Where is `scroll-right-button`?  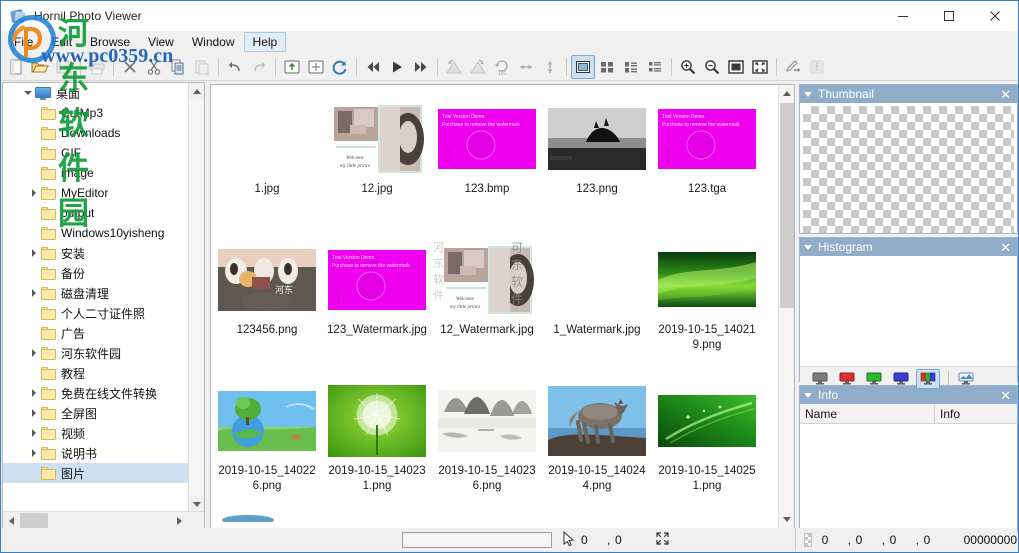 scroll-right-button is located at coordinates (179, 520).